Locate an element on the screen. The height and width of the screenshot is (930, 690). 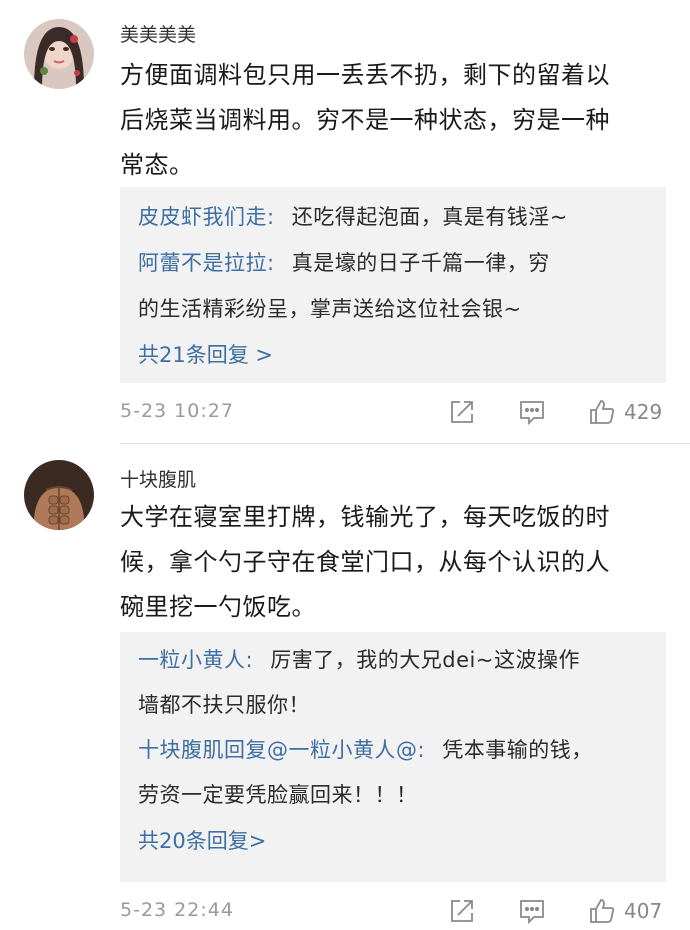
comment-username: 美美美美 is located at coordinates (158, 33).